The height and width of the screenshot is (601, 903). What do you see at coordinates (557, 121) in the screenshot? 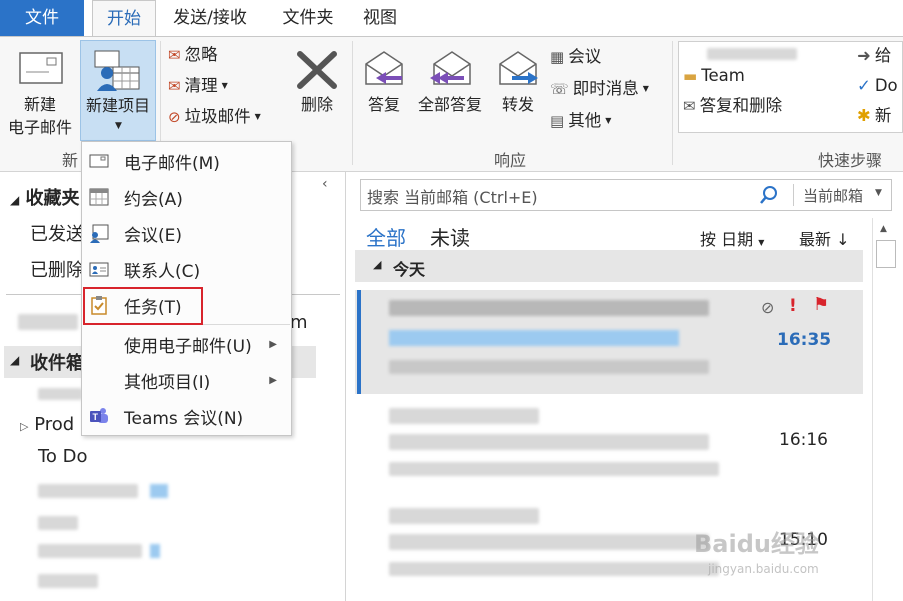
I see `more-icon: ▤` at bounding box center [557, 121].